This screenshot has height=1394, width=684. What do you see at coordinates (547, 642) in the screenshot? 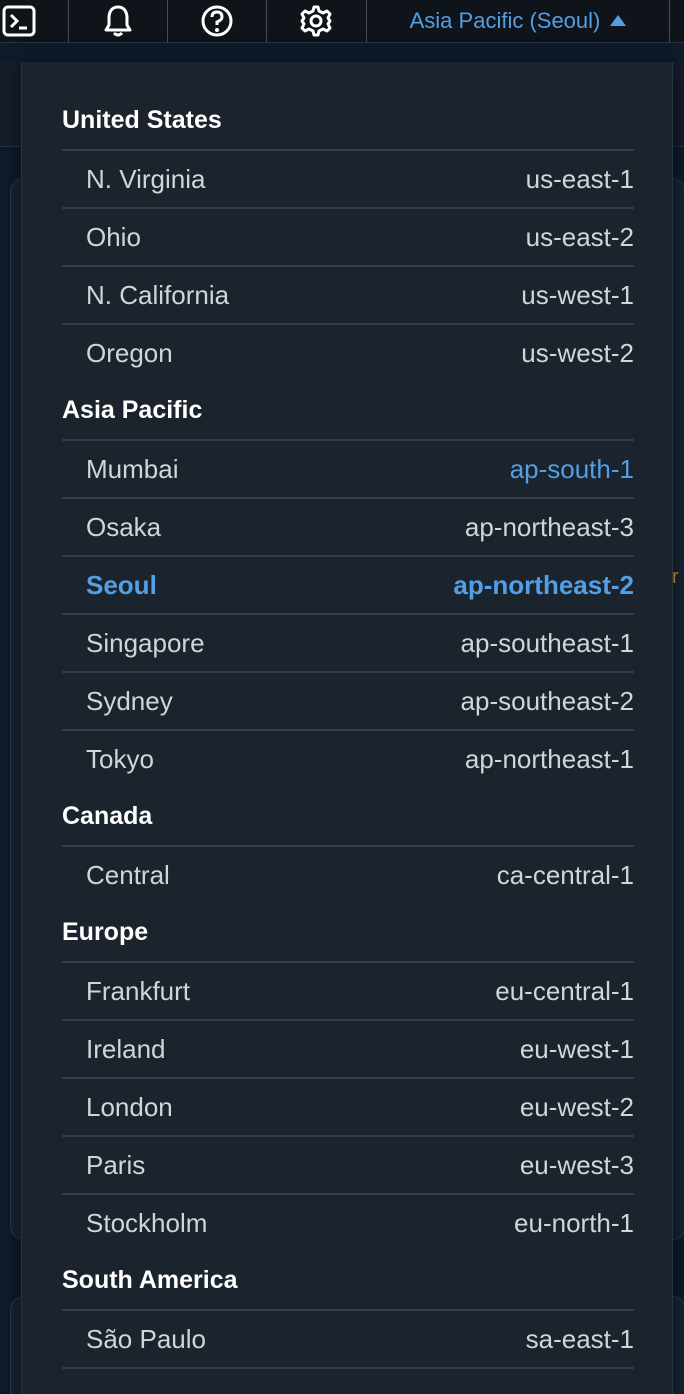
I see `region-code: ap-southeast-1` at bounding box center [547, 642].